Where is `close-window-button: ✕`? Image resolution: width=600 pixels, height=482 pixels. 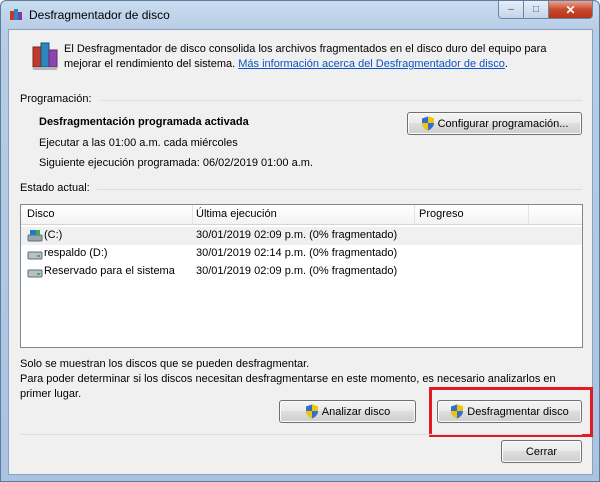 close-window-button: ✕ is located at coordinates (571, 10).